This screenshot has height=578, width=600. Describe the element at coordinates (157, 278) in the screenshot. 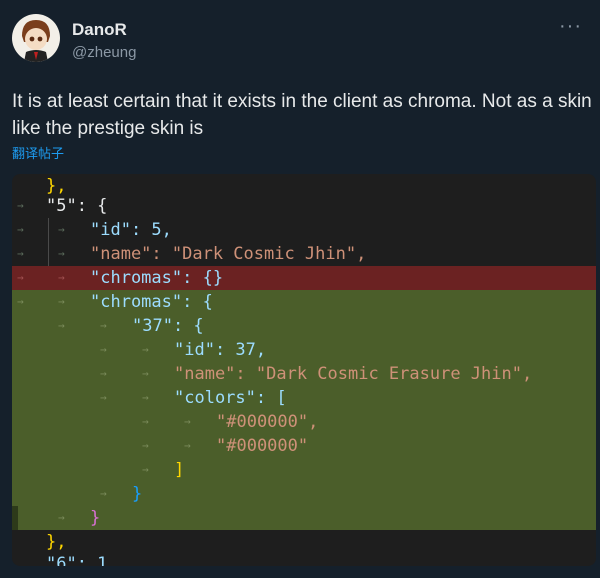

I see `code-text: "chromas": {}` at that location.